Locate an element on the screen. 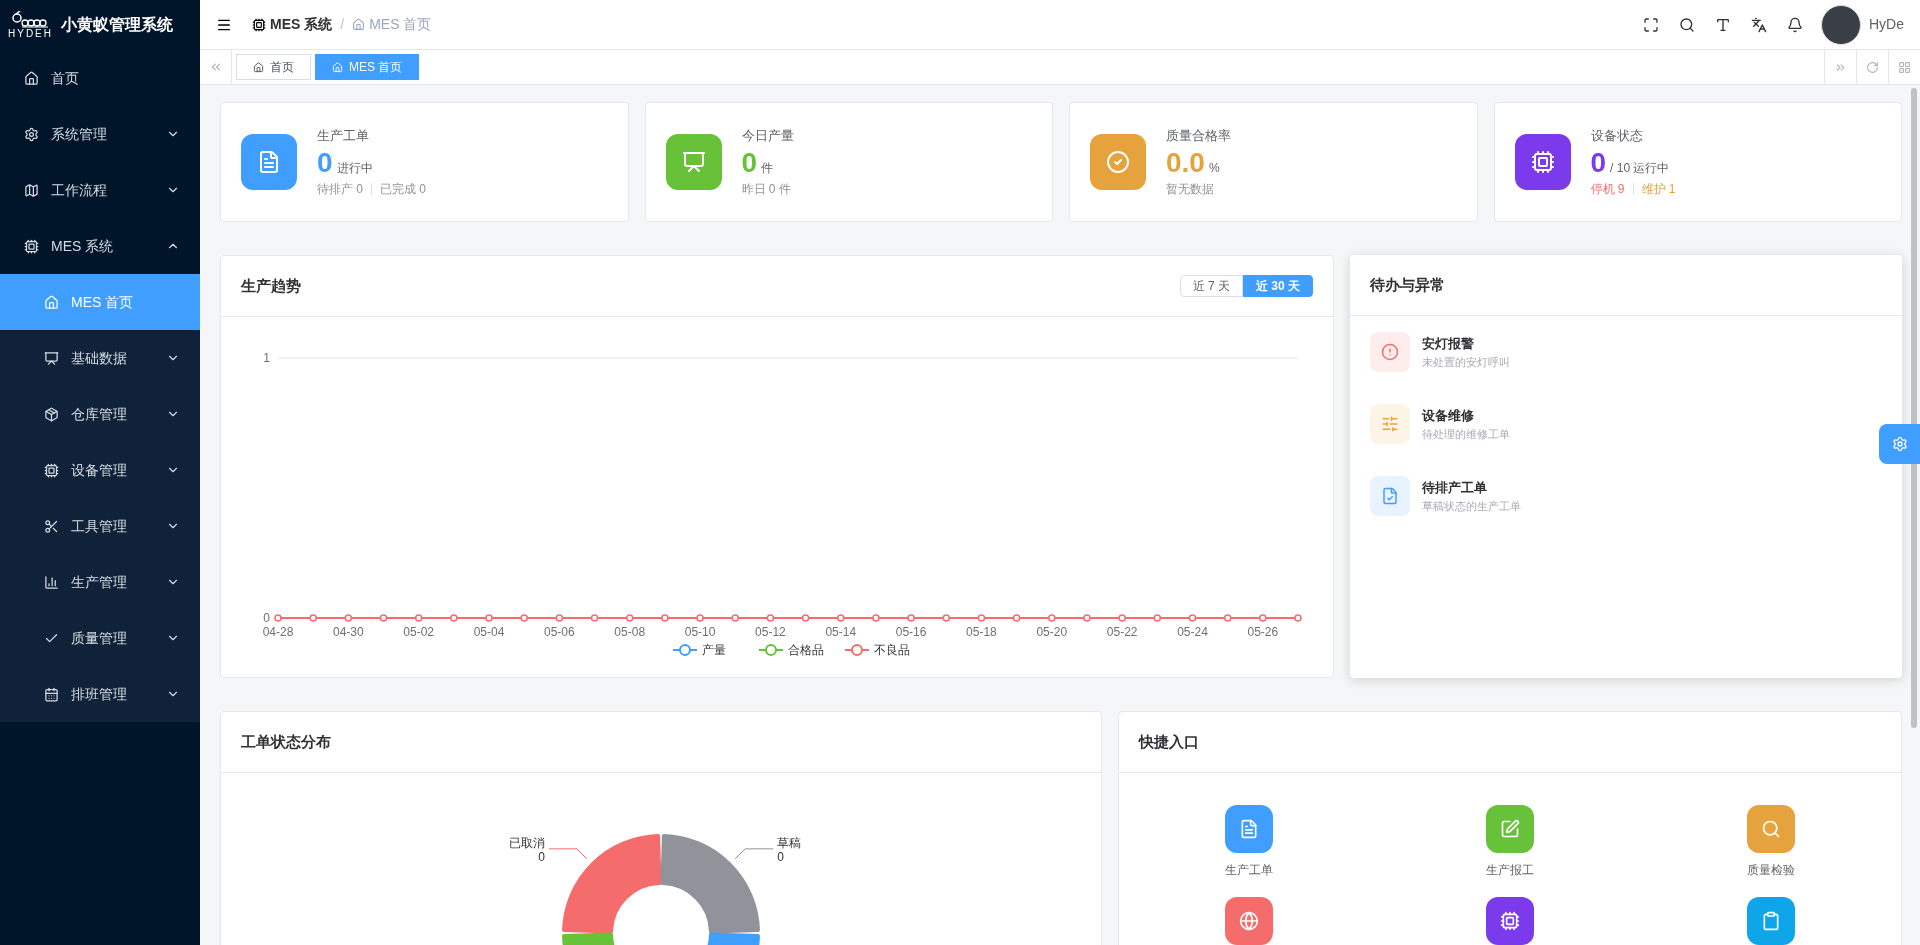  x-tick-label: 05-26 is located at coordinates (1263, 632).